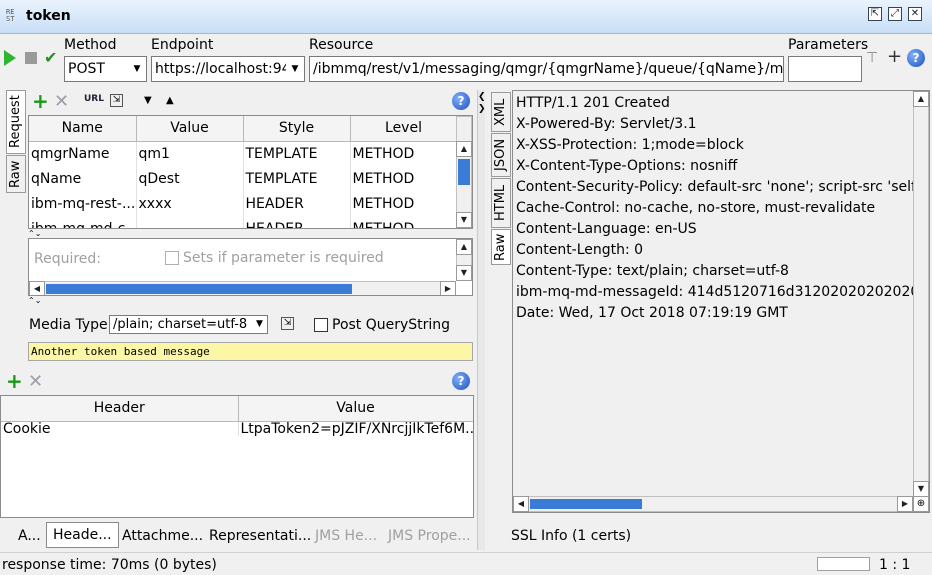 The height and width of the screenshot is (575, 932). I want to click on column-header: Level, so click(404, 129).